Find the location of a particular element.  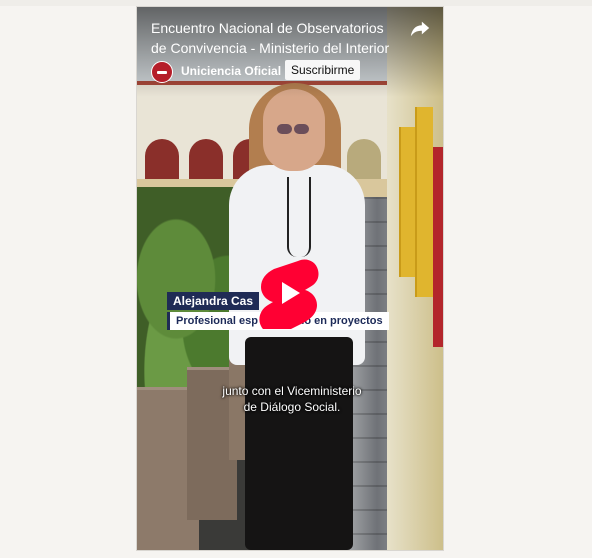

subscribe-button: Suscribirme is located at coordinates (323, 70).